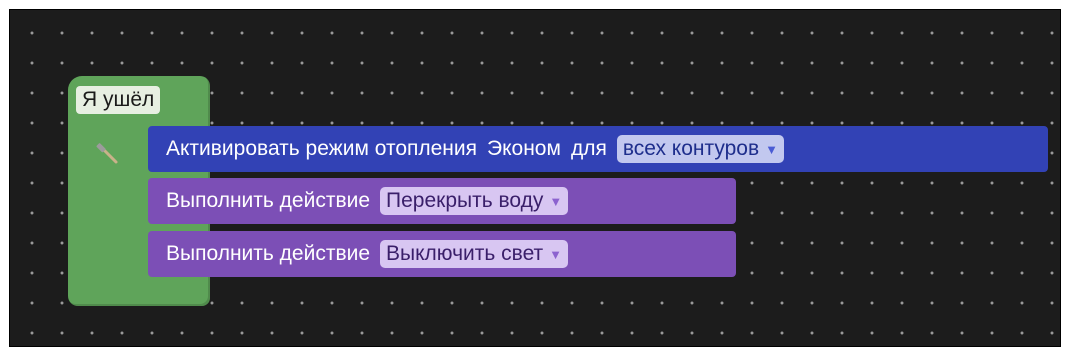  I want to click on action-dropdown-value: Выключить свет, so click(465, 253).